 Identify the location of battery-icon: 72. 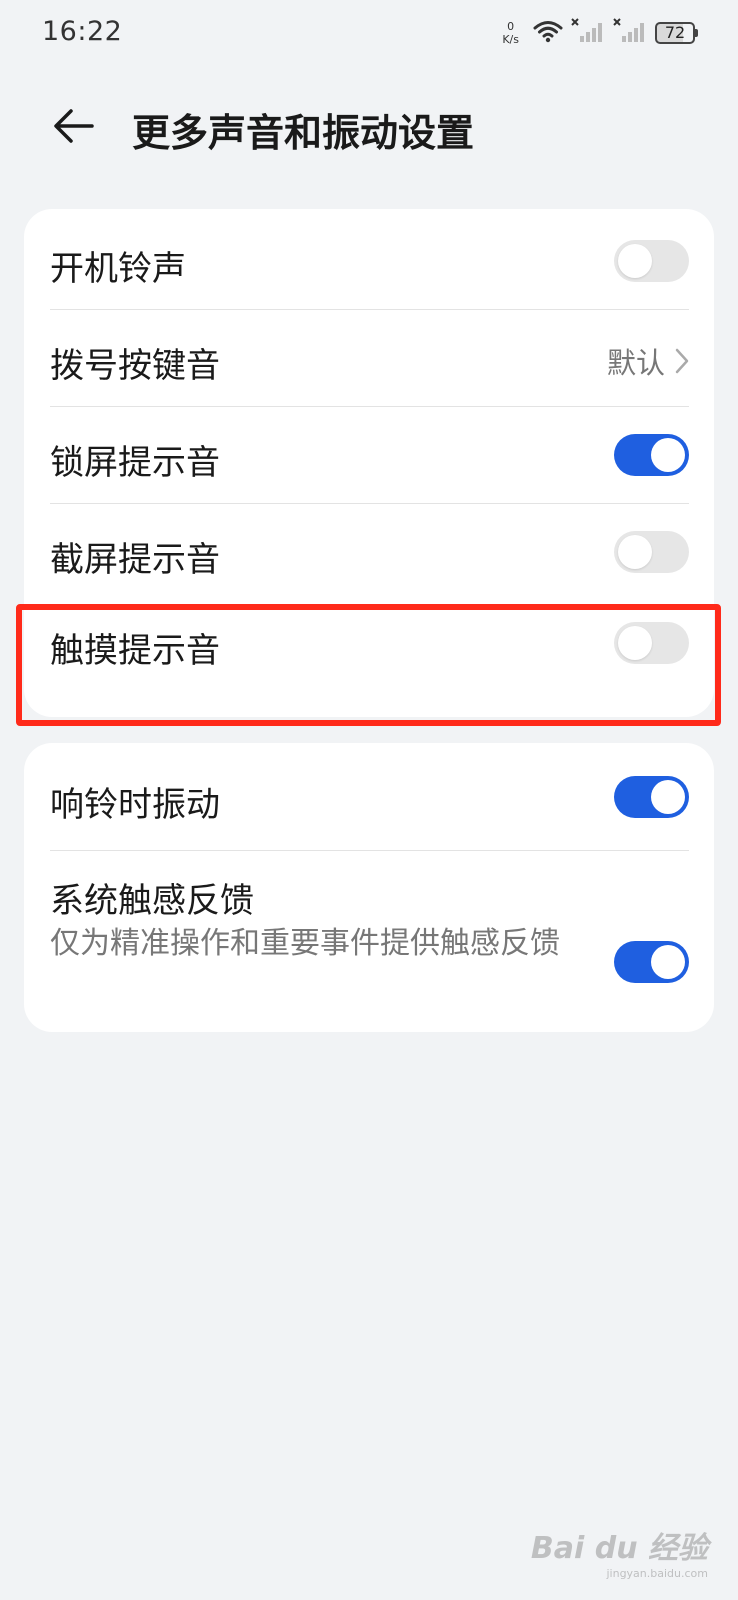
(676, 33).